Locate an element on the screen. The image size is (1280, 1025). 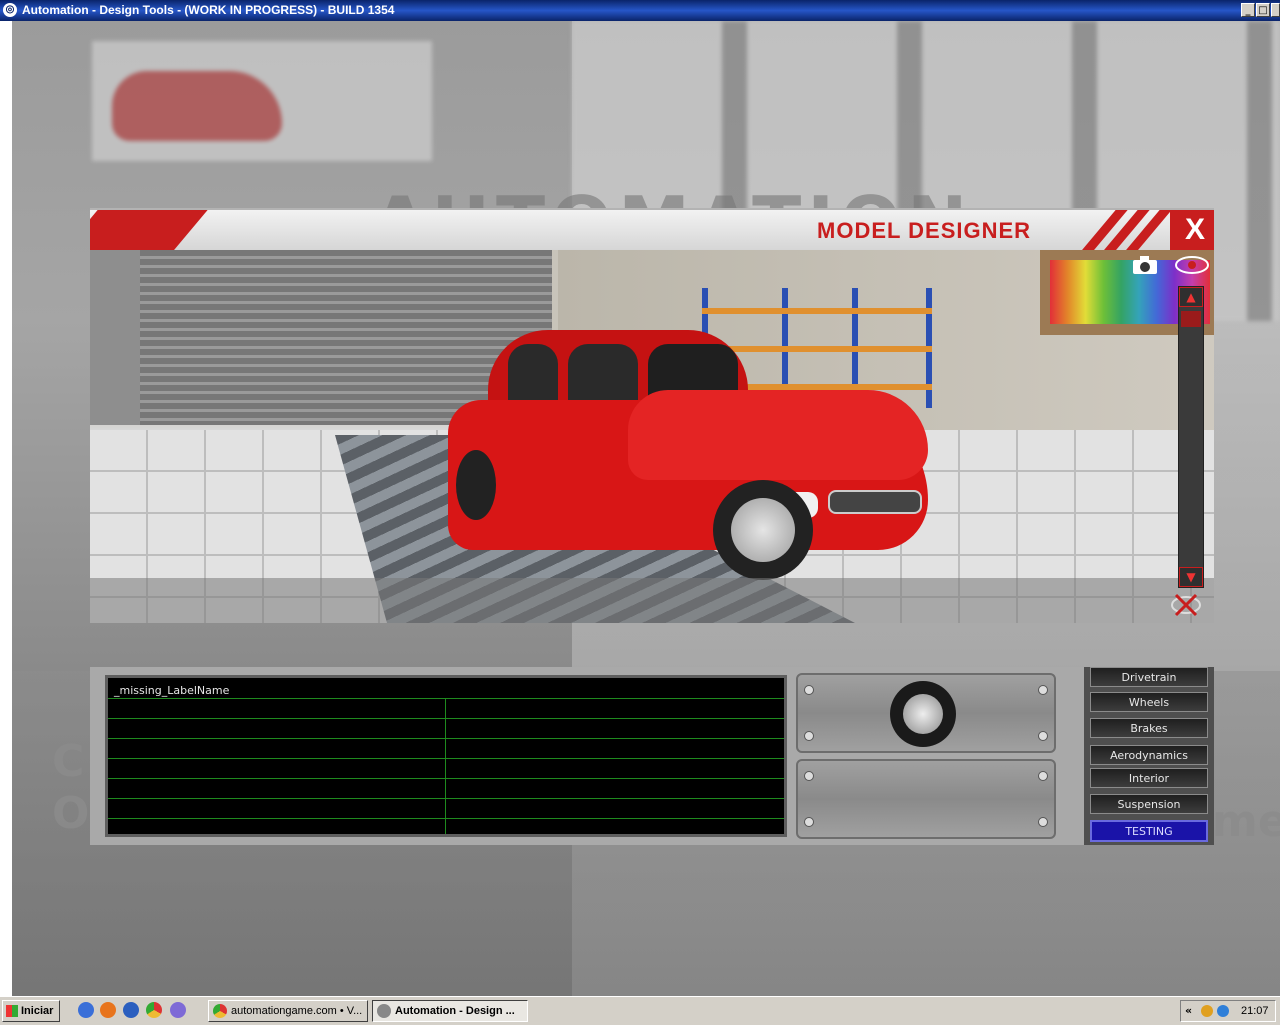
stats-graph: _missing_LabelName is located at coordinates (446, 756).